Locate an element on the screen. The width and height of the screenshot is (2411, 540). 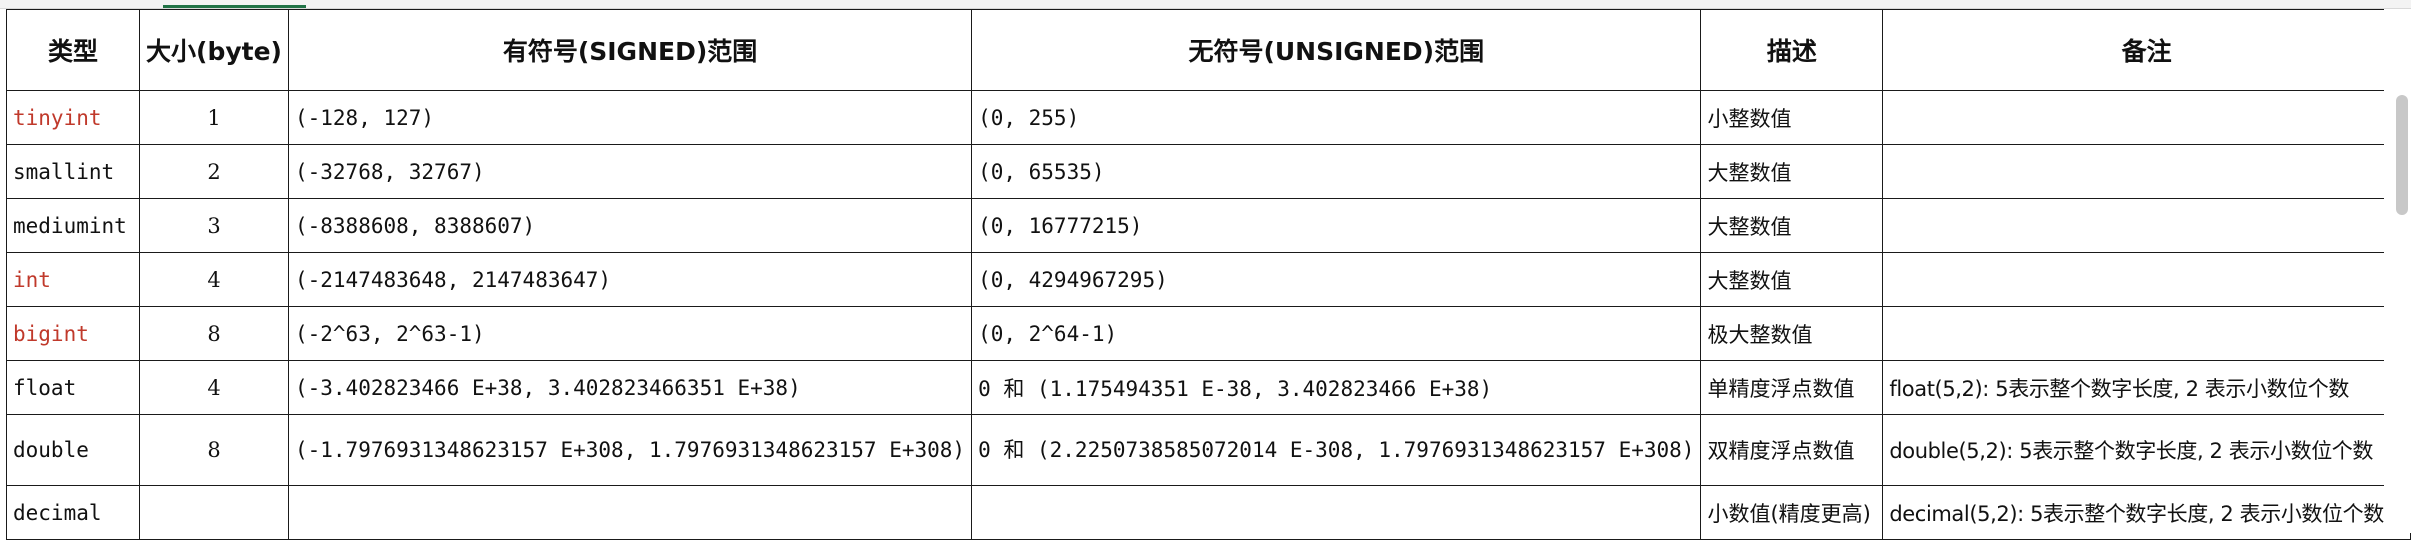
selected-column-marker is located at coordinates (234, 4).